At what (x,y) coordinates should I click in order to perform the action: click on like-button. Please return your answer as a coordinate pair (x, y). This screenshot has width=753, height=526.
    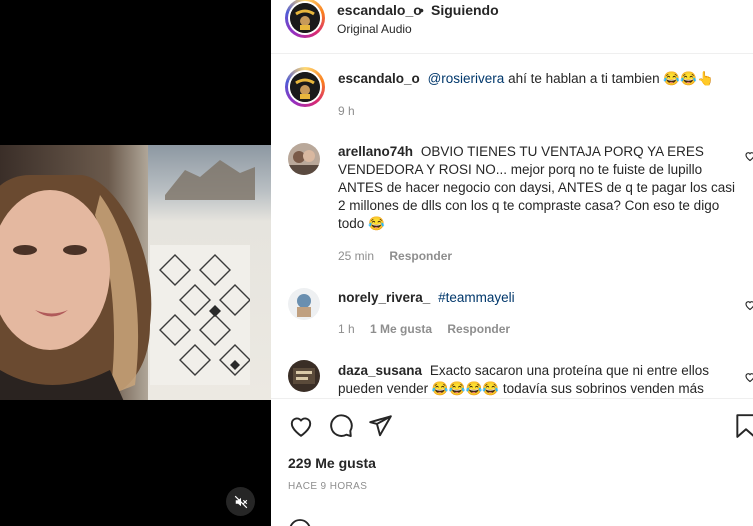
    Looking at the image, I should click on (301, 426).